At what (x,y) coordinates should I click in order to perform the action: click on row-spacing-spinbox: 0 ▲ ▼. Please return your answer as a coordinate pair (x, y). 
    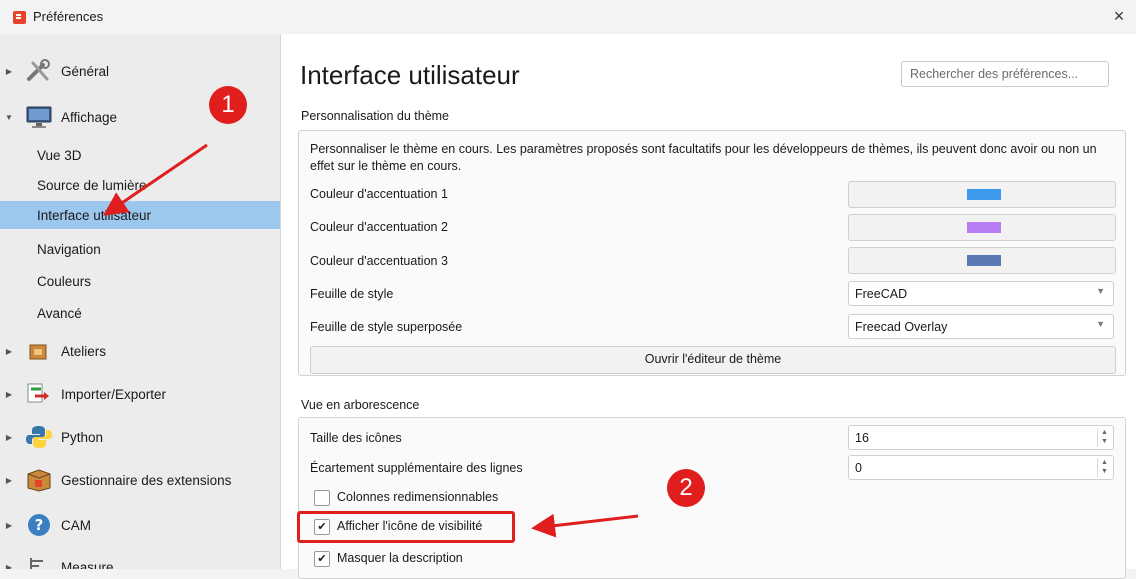
    Looking at the image, I should click on (981, 467).